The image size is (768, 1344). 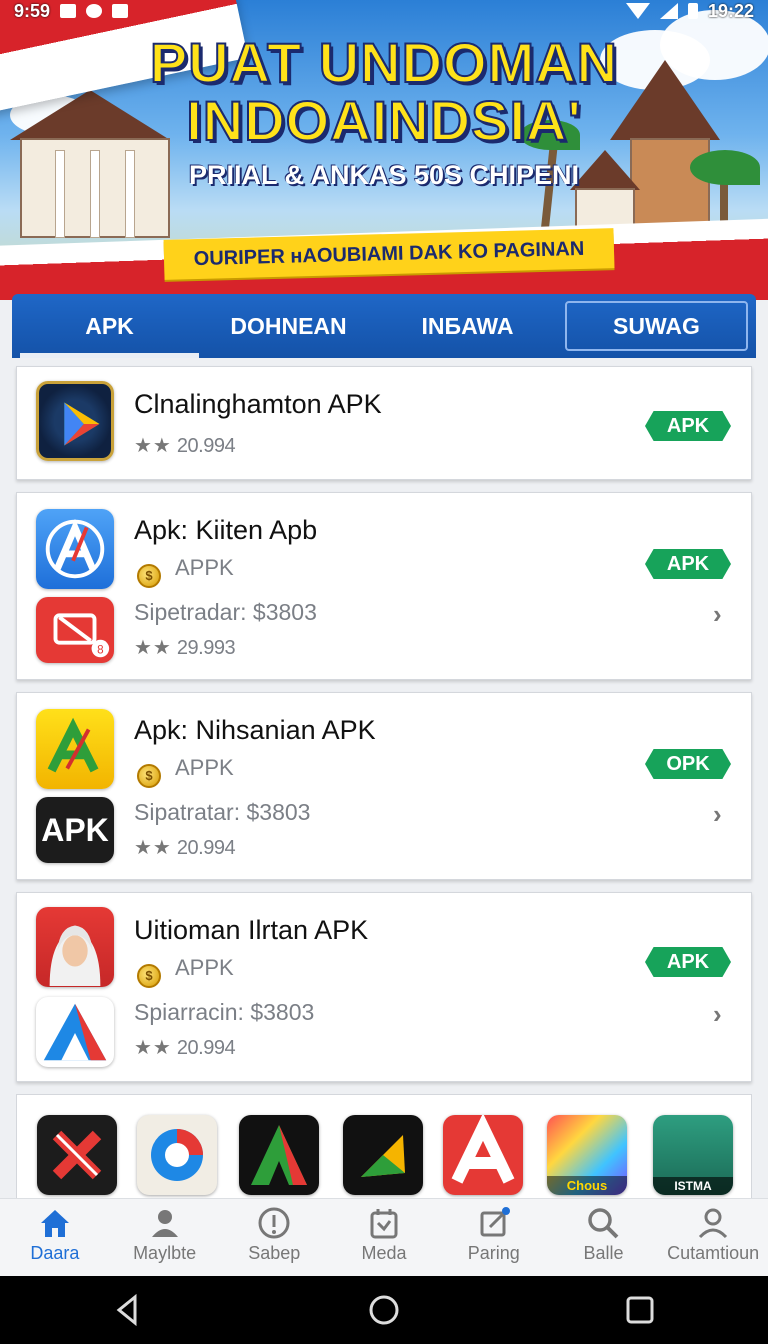 What do you see at coordinates (494, 1237) in the screenshot?
I see `nav-item-paring: Paring` at bounding box center [494, 1237].